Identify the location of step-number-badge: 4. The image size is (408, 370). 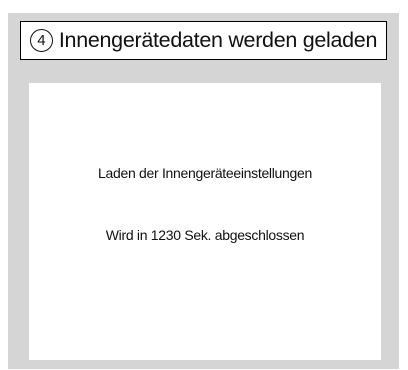
(41, 40).